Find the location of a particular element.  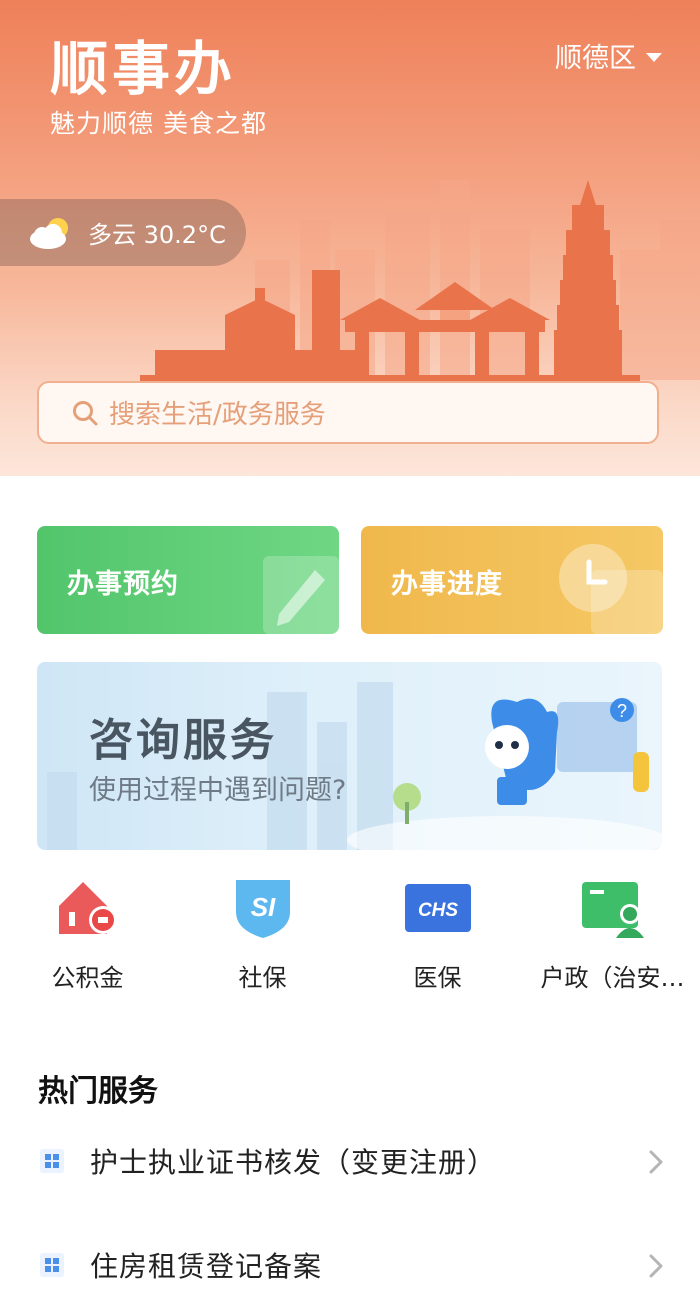

search-placeholder: 搜索生活/政务服务 is located at coordinates (217, 415).